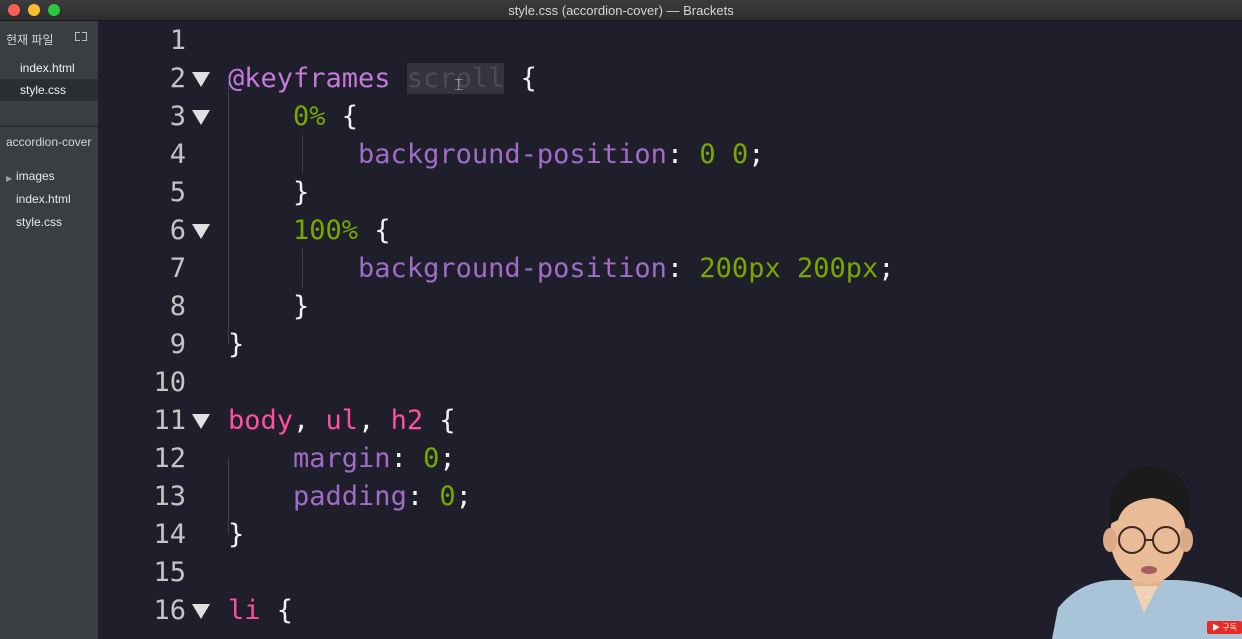  I want to click on code-line: 11 body, ul, h2 {, so click(670, 421).